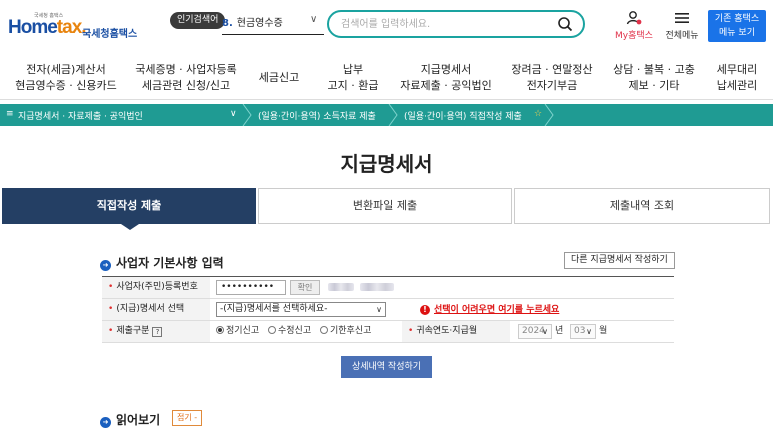  What do you see at coordinates (240, 331) in the screenshot?
I see `radio-regular: 정기신고` at bounding box center [240, 331].